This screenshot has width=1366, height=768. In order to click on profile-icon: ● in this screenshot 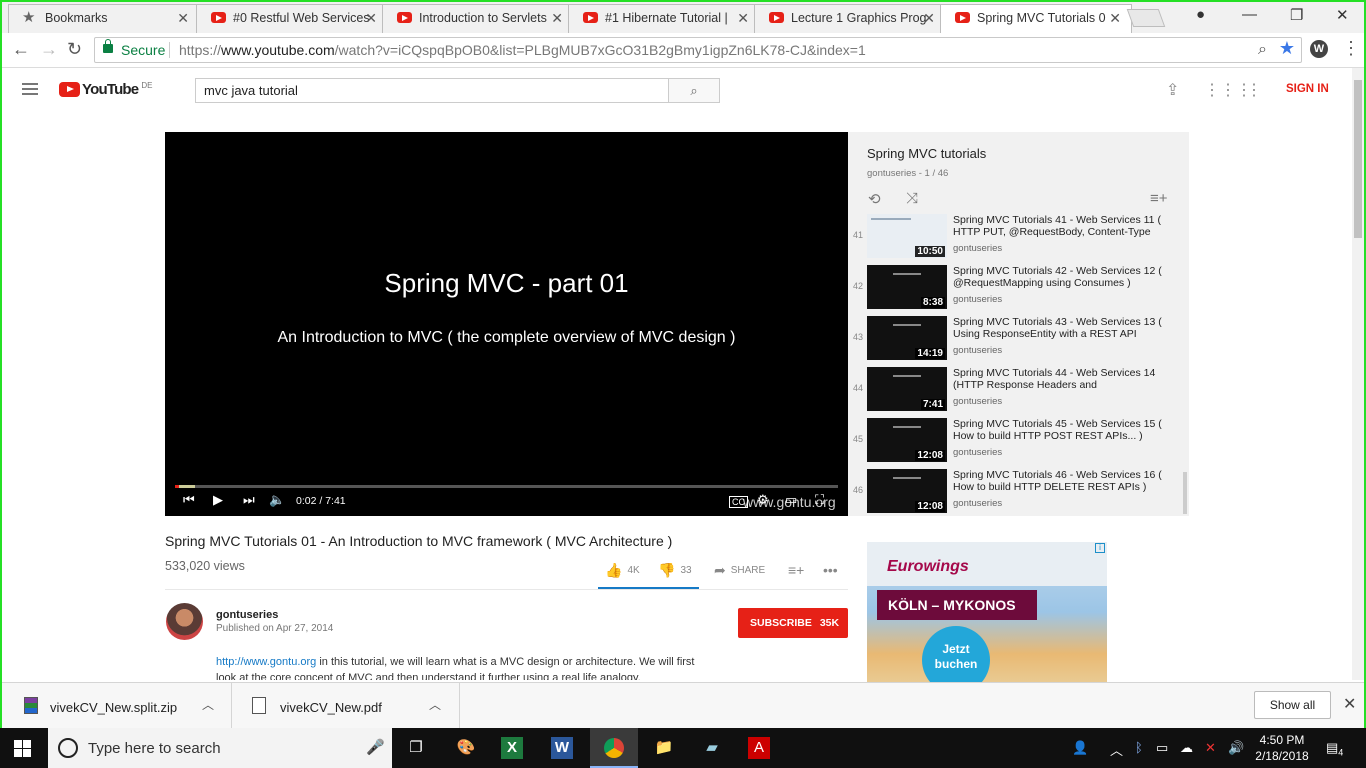, I will do `click(1200, 14)`.